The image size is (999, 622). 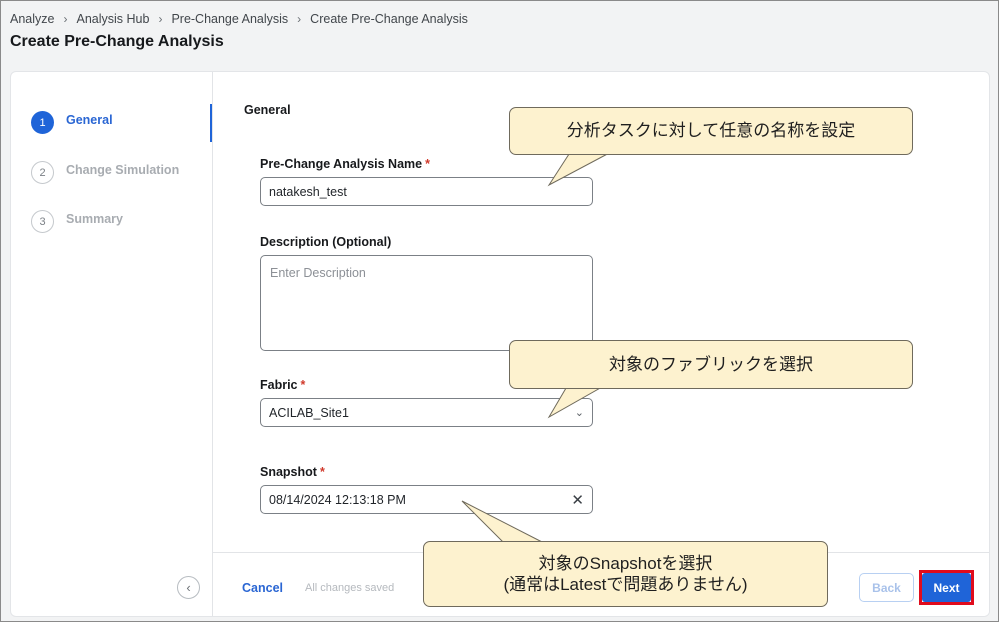 What do you see at coordinates (42, 122) in the screenshot?
I see `step-number: 1` at bounding box center [42, 122].